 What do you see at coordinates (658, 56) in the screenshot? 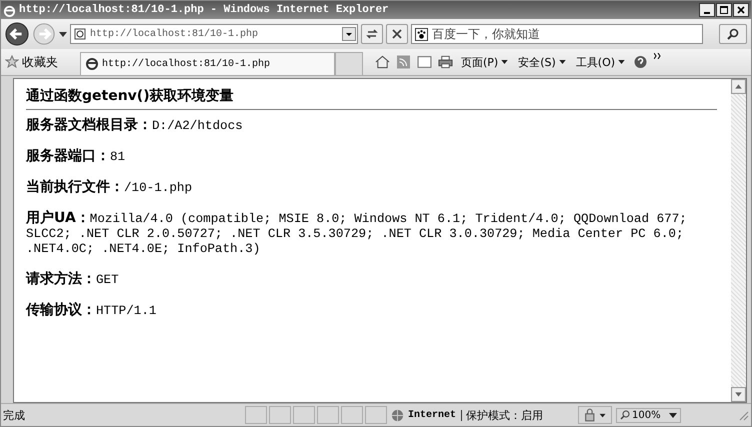
I see `chevron-icon` at bounding box center [658, 56].